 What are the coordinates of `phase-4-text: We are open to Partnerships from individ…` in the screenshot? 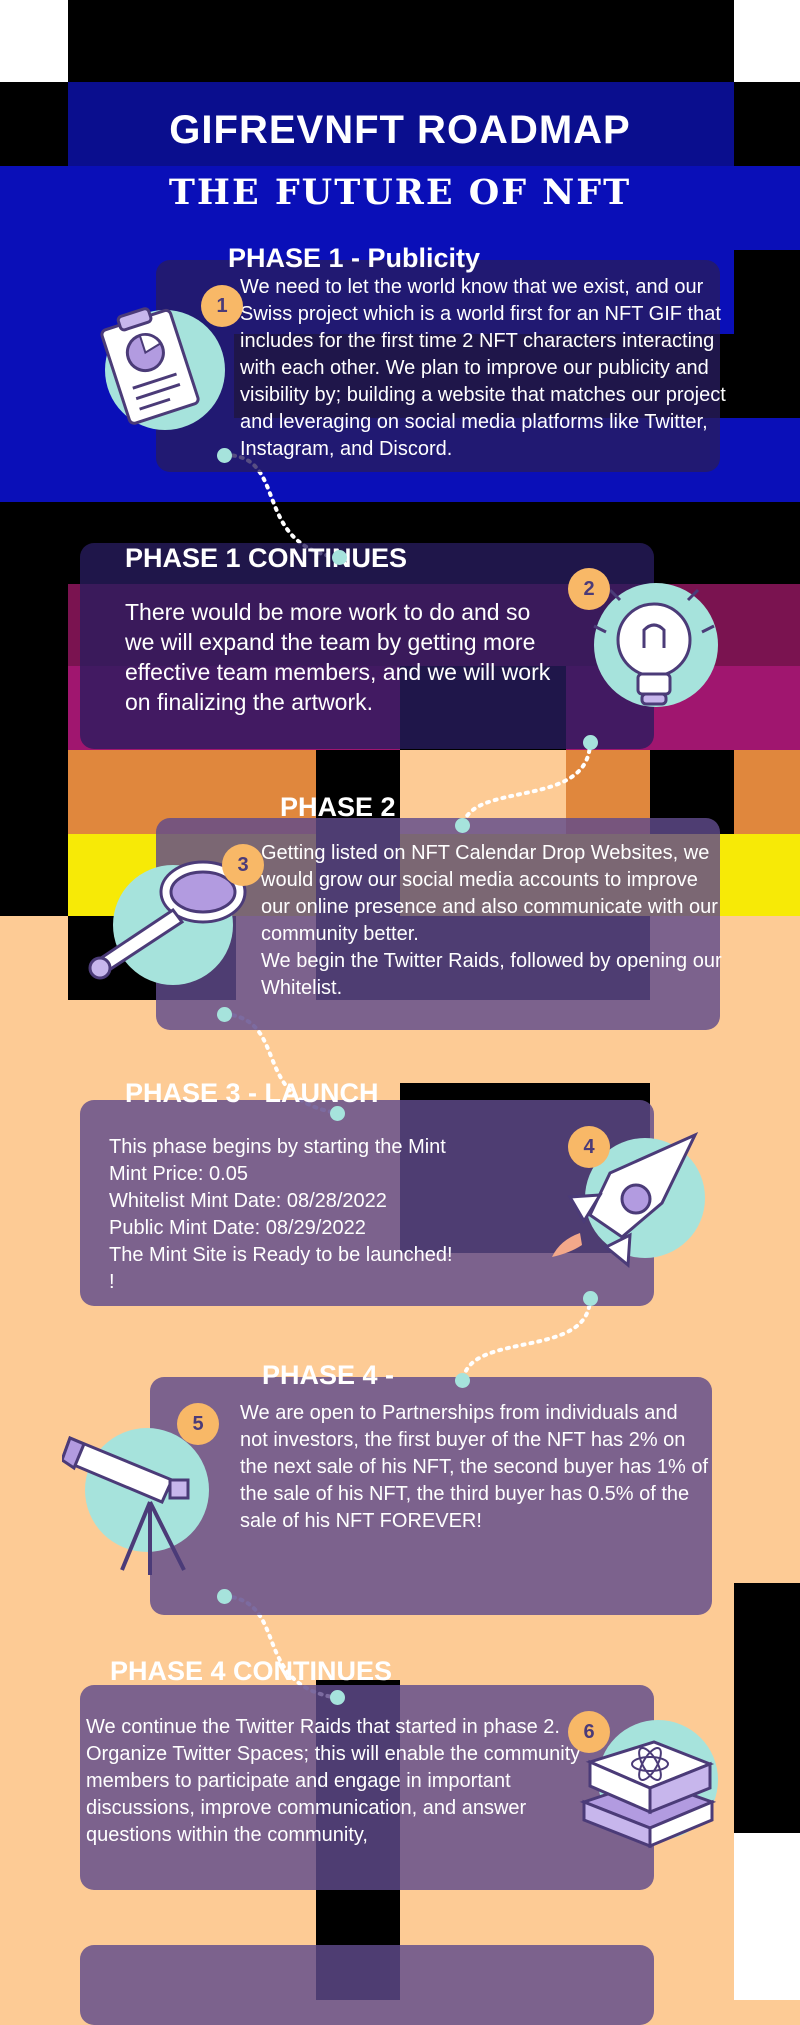 It's located at (474, 1467).